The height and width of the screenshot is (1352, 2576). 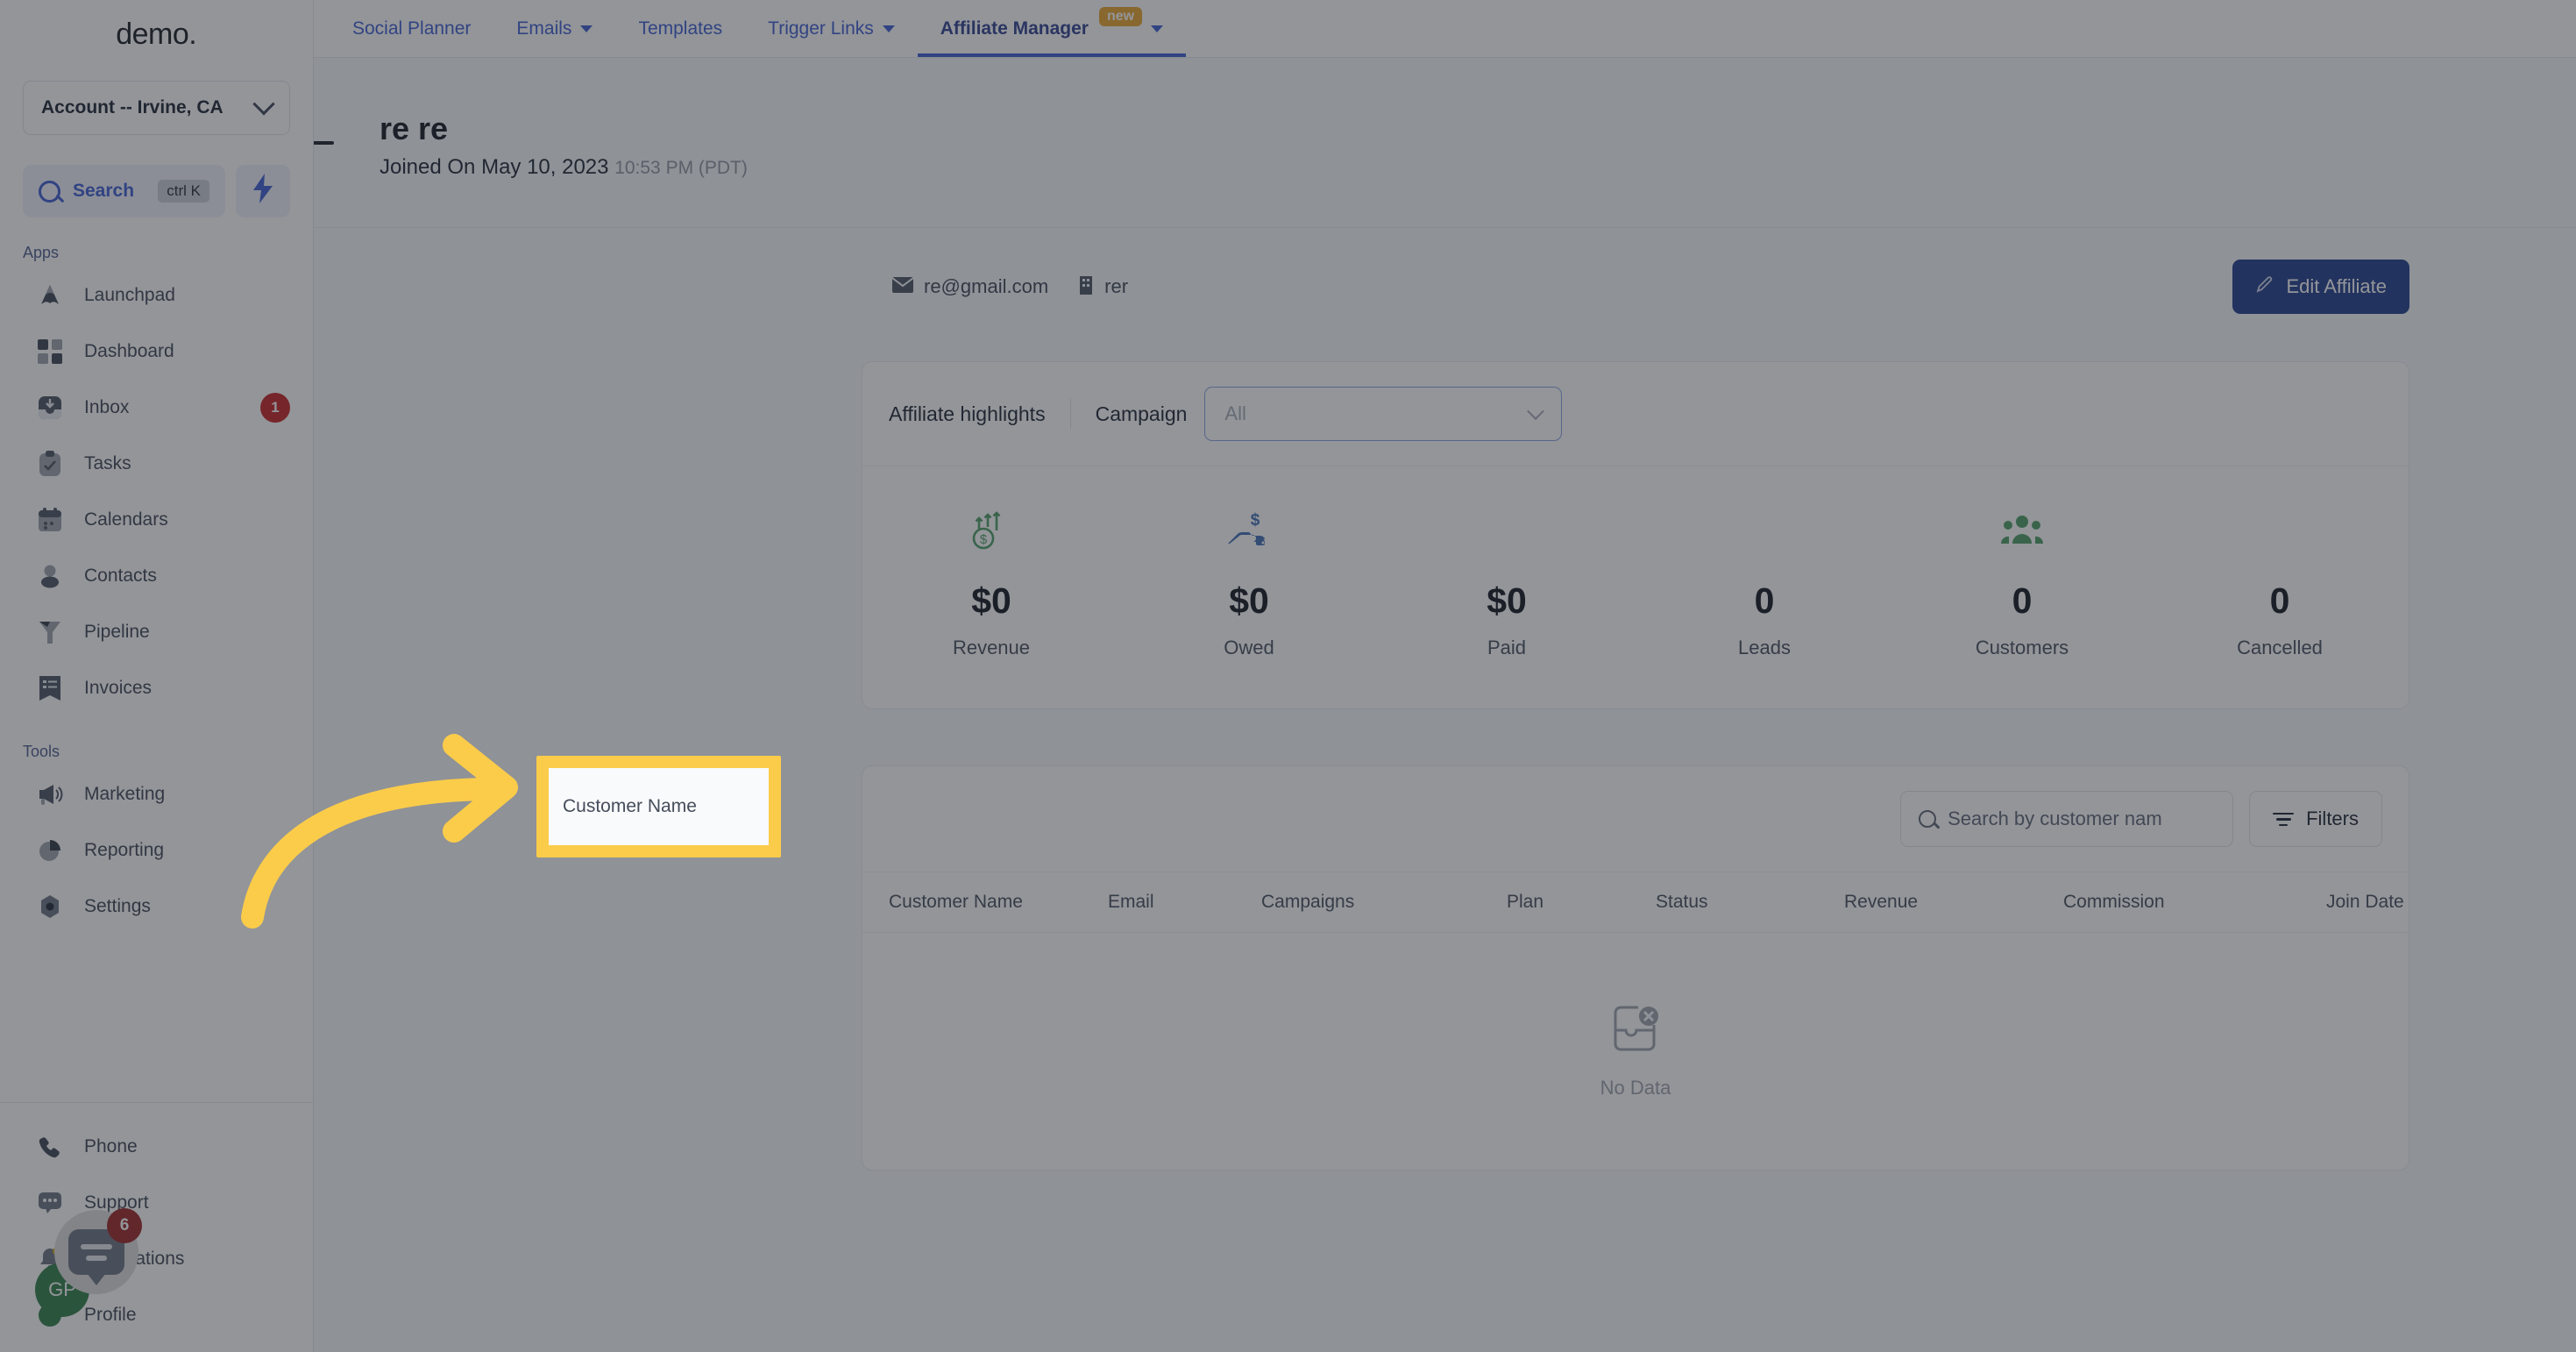 What do you see at coordinates (107, 463) in the screenshot?
I see `sidebar-item-label: Tasks` at bounding box center [107, 463].